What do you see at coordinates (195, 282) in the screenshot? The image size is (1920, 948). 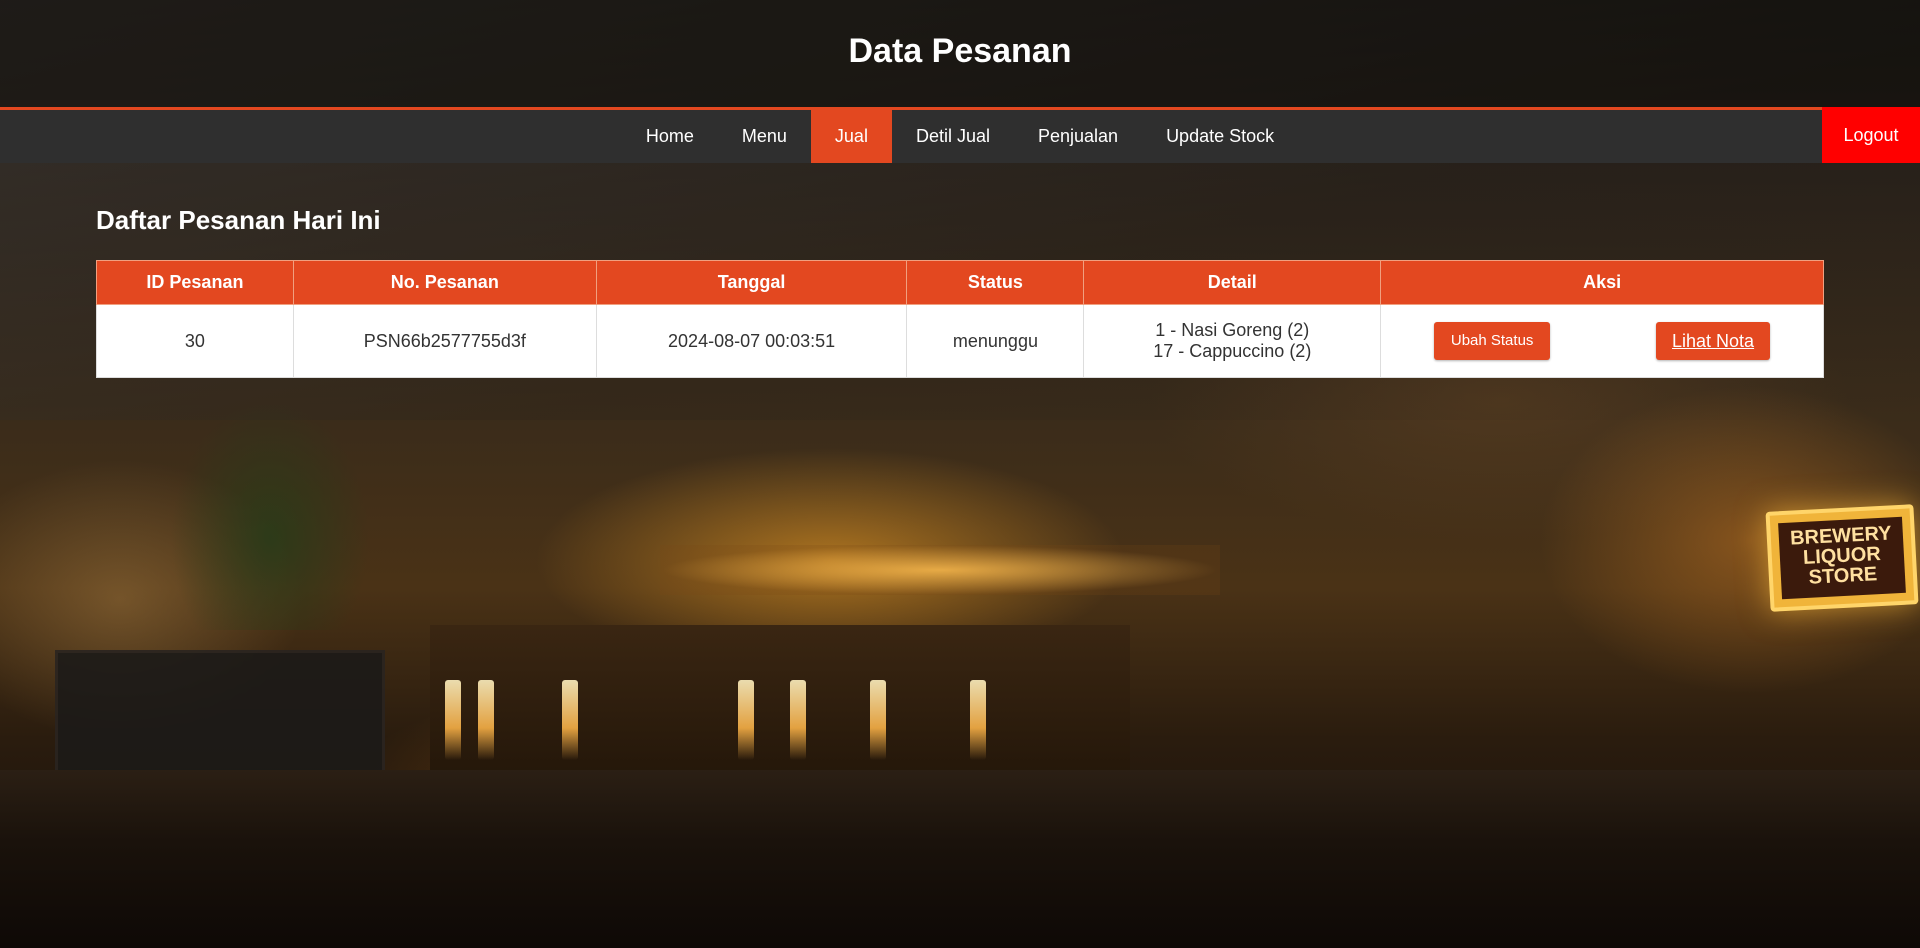 I see `column-header-id: ID Pesanan` at bounding box center [195, 282].